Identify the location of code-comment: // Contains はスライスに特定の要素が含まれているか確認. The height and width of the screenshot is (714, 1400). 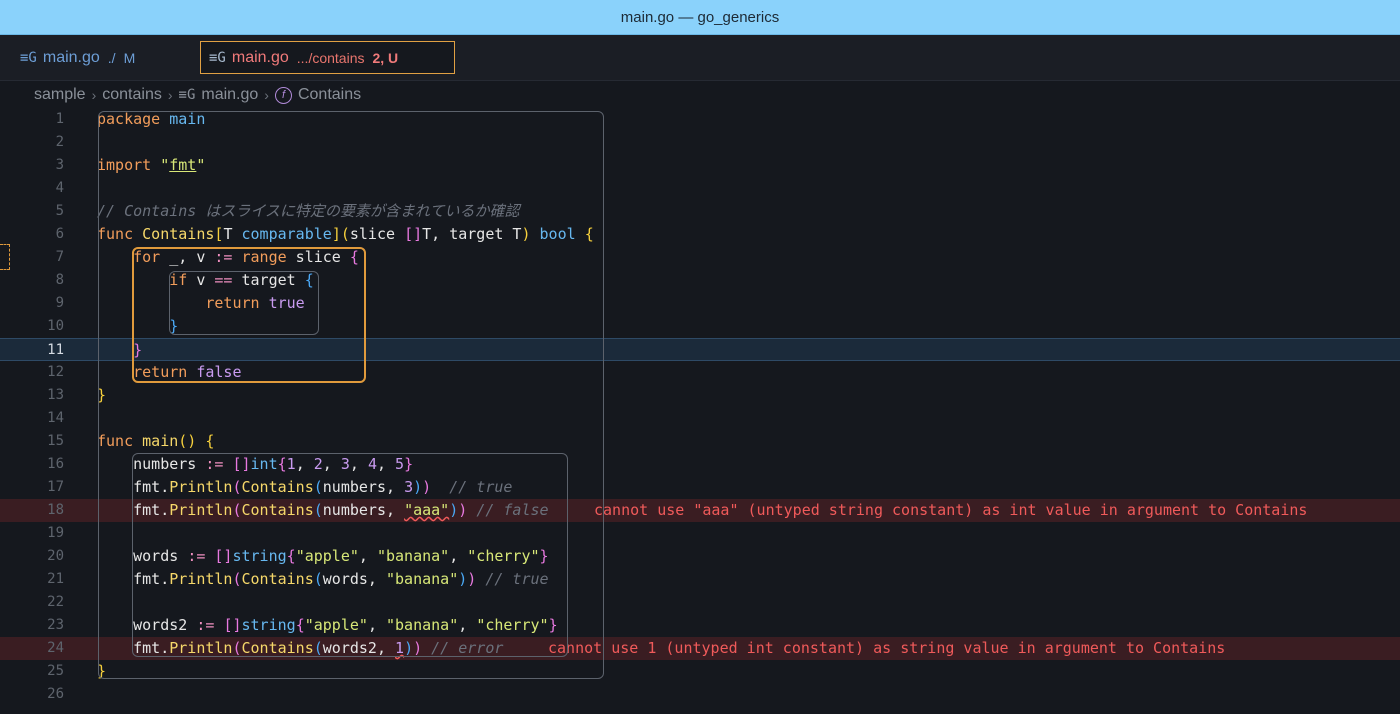
(308, 211).